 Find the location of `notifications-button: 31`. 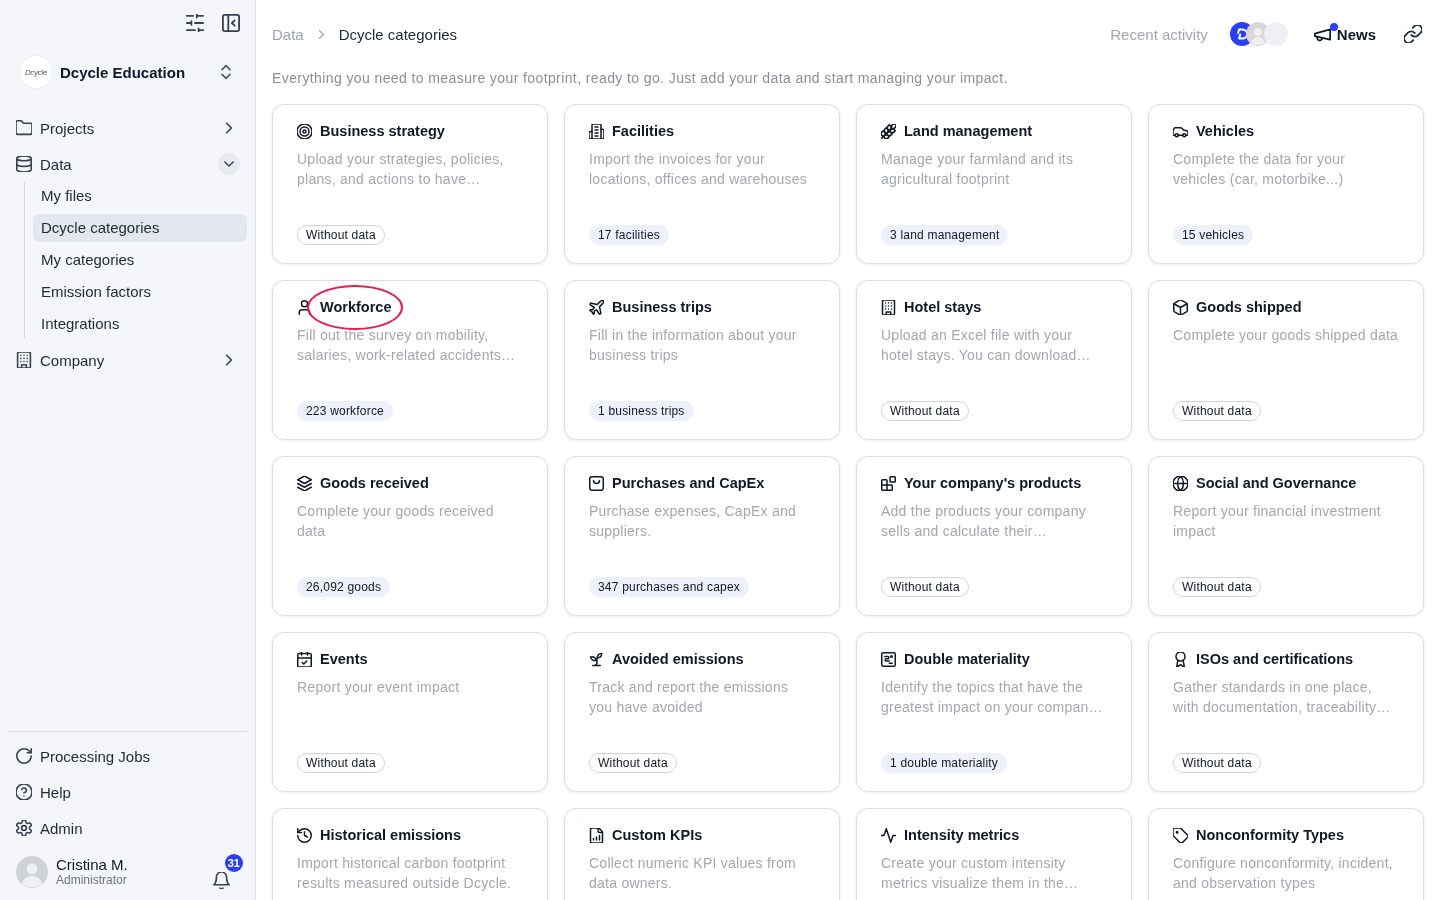

notifications-button: 31 is located at coordinates (227, 872).